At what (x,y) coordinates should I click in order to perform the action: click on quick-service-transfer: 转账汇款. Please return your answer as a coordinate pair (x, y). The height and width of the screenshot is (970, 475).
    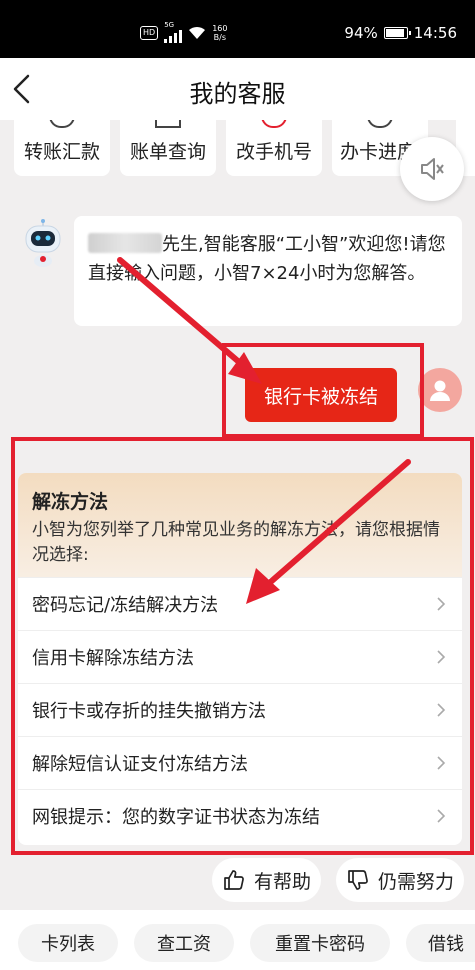
    Looking at the image, I should click on (62, 148).